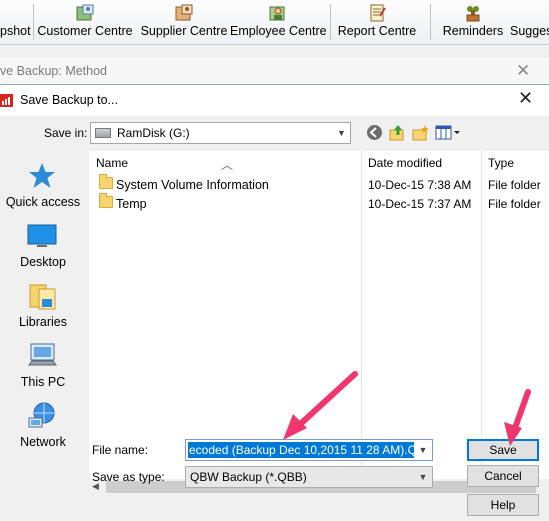 The width and height of the screenshot is (549, 521). I want to click on toolbar-customer-centre: Customer Centre, so click(85, 22).